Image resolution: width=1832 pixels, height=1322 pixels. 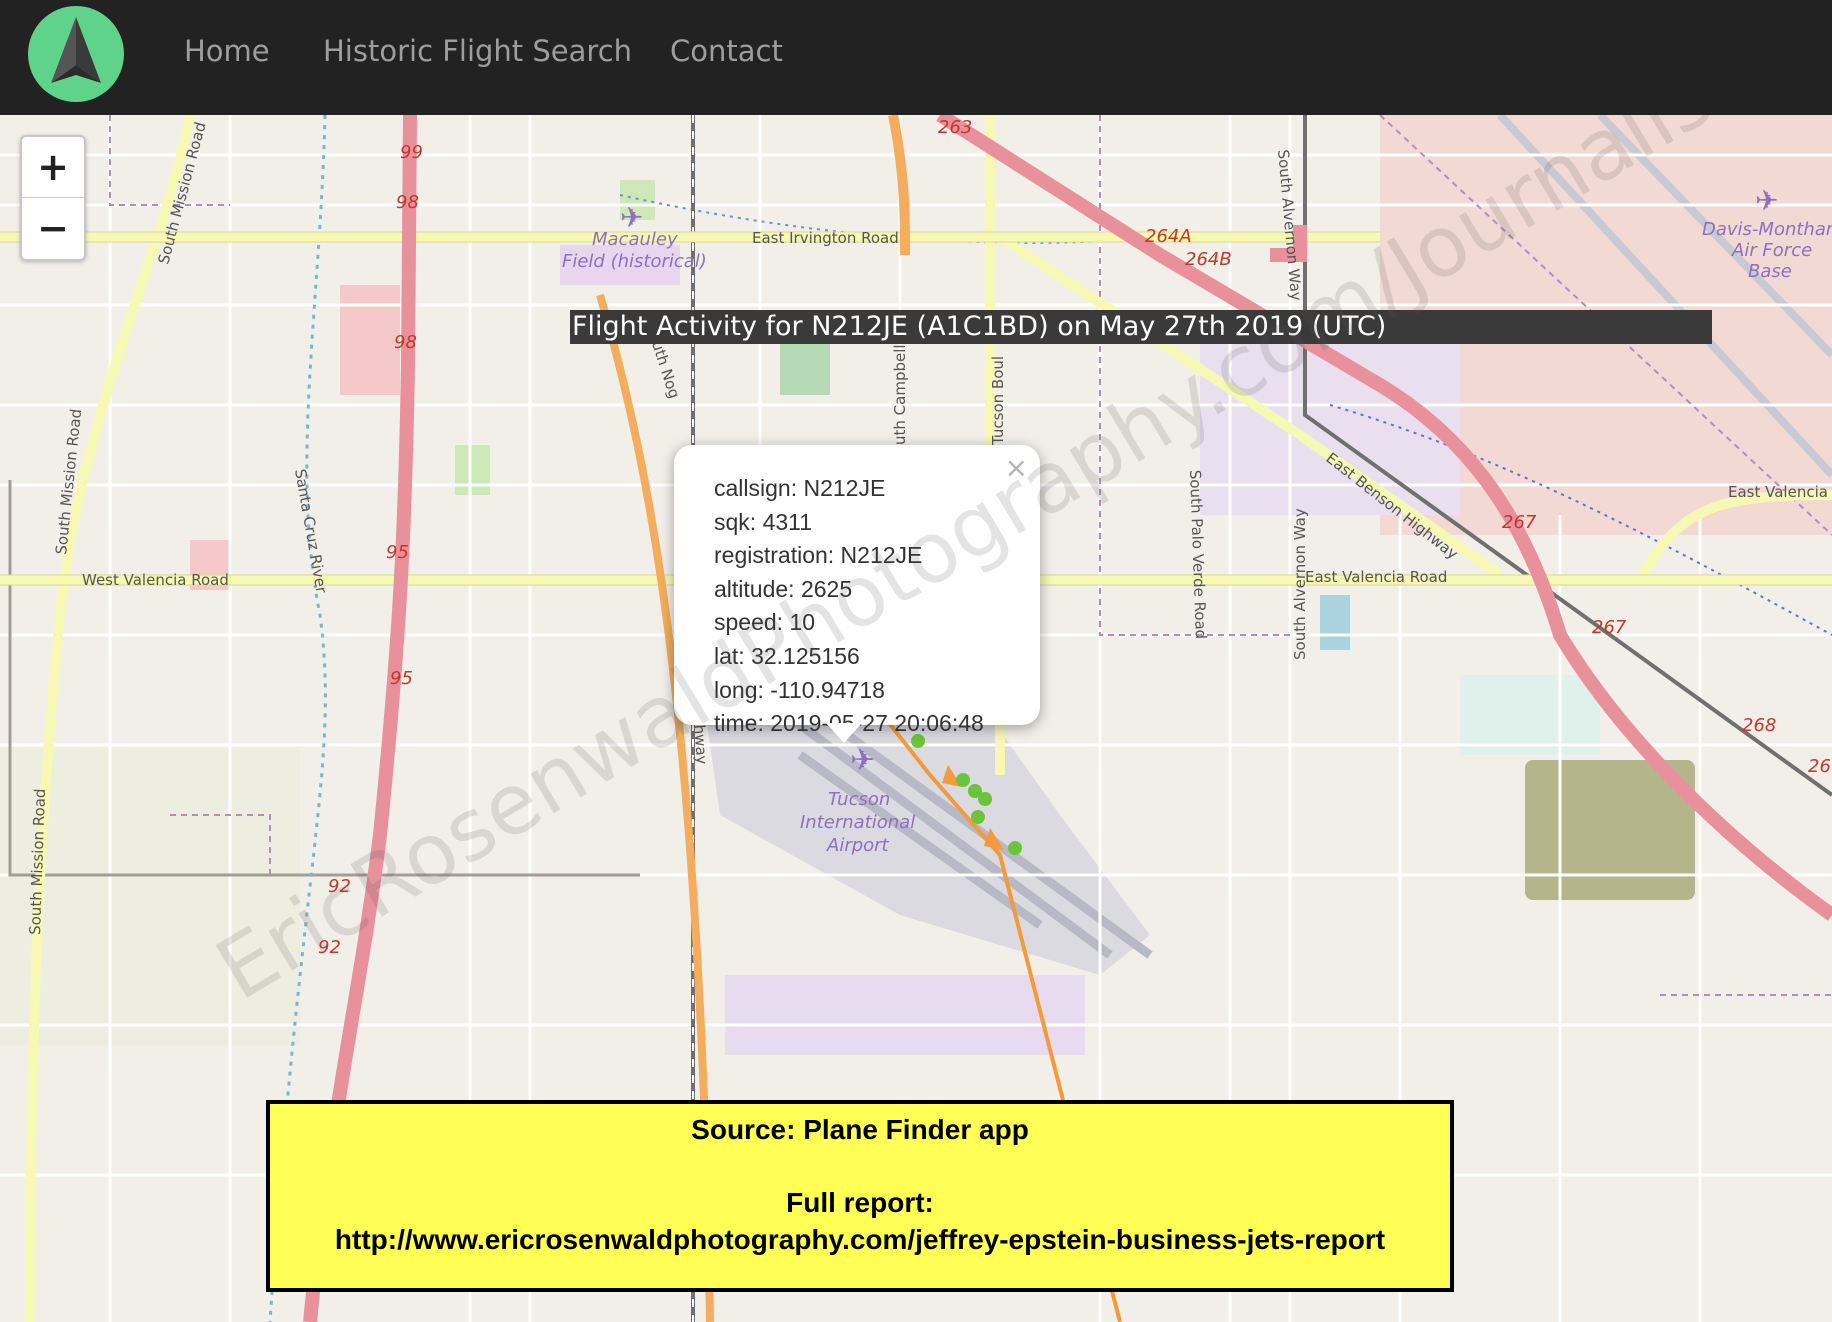 What do you see at coordinates (1208, 259) in the screenshot?
I see `shield-264b: 264B` at bounding box center [1208, 259].